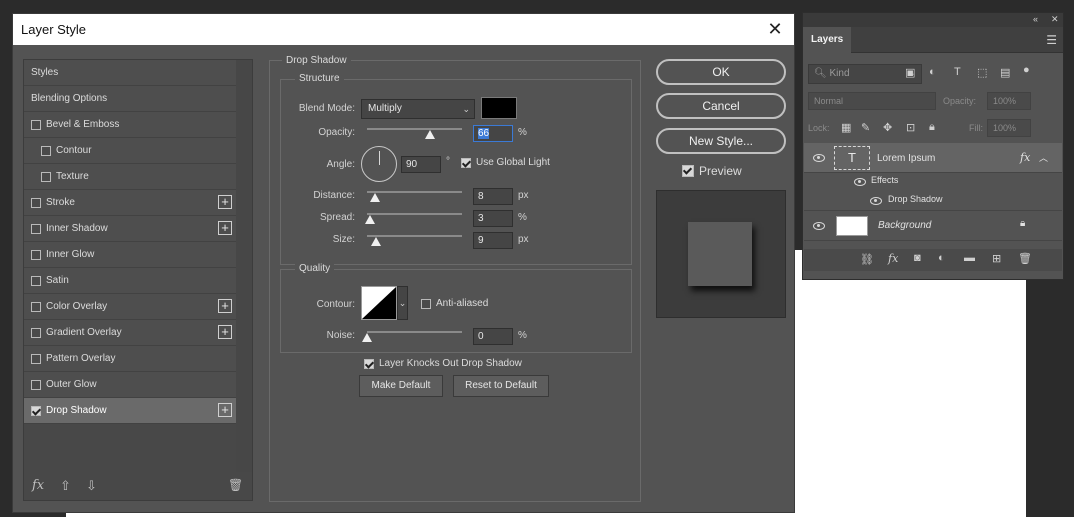 Image resolution: width=1074 pixels, height=517 pixels. What do you see at coordinates (235, 485) in the screenshot?
I see `trash-icon: 🗑` at bounding box center [235, 485].